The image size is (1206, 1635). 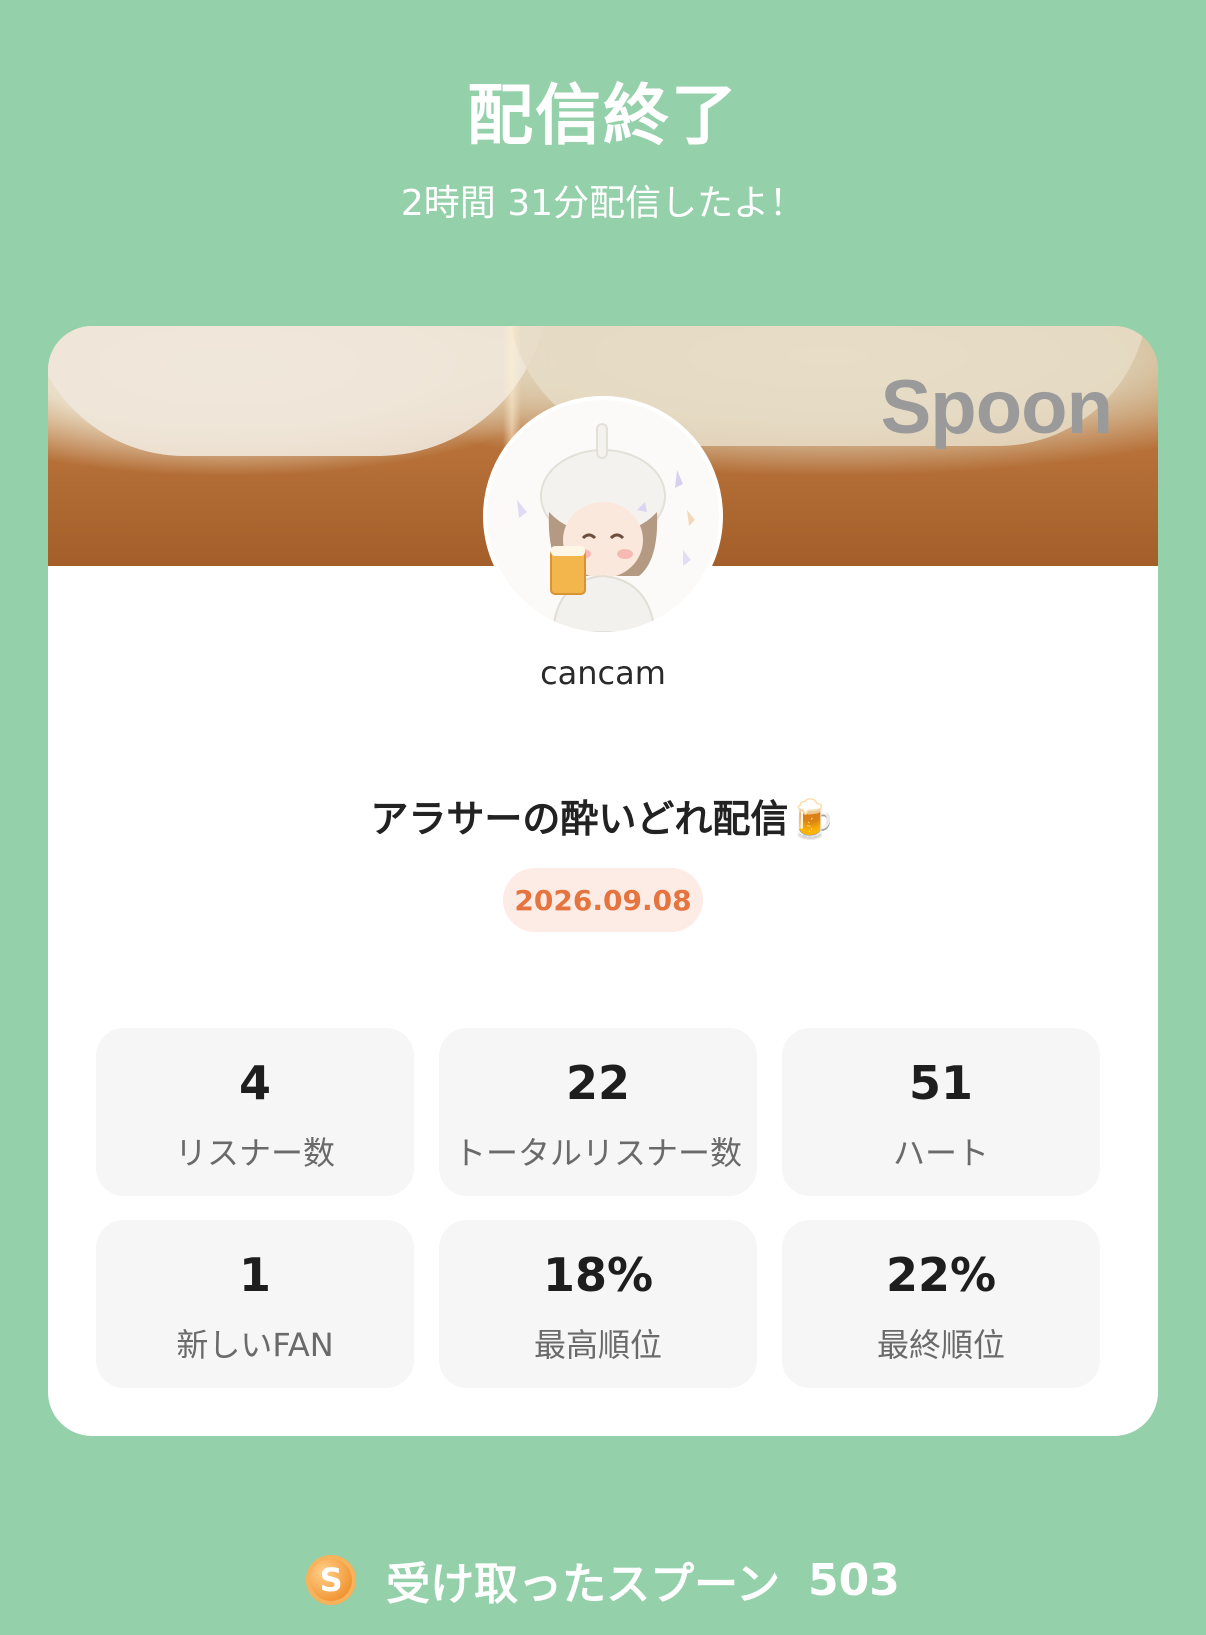 I want to click on spoons-received: S 受け取ったスプーン 503, so click(x=603, y=1580).